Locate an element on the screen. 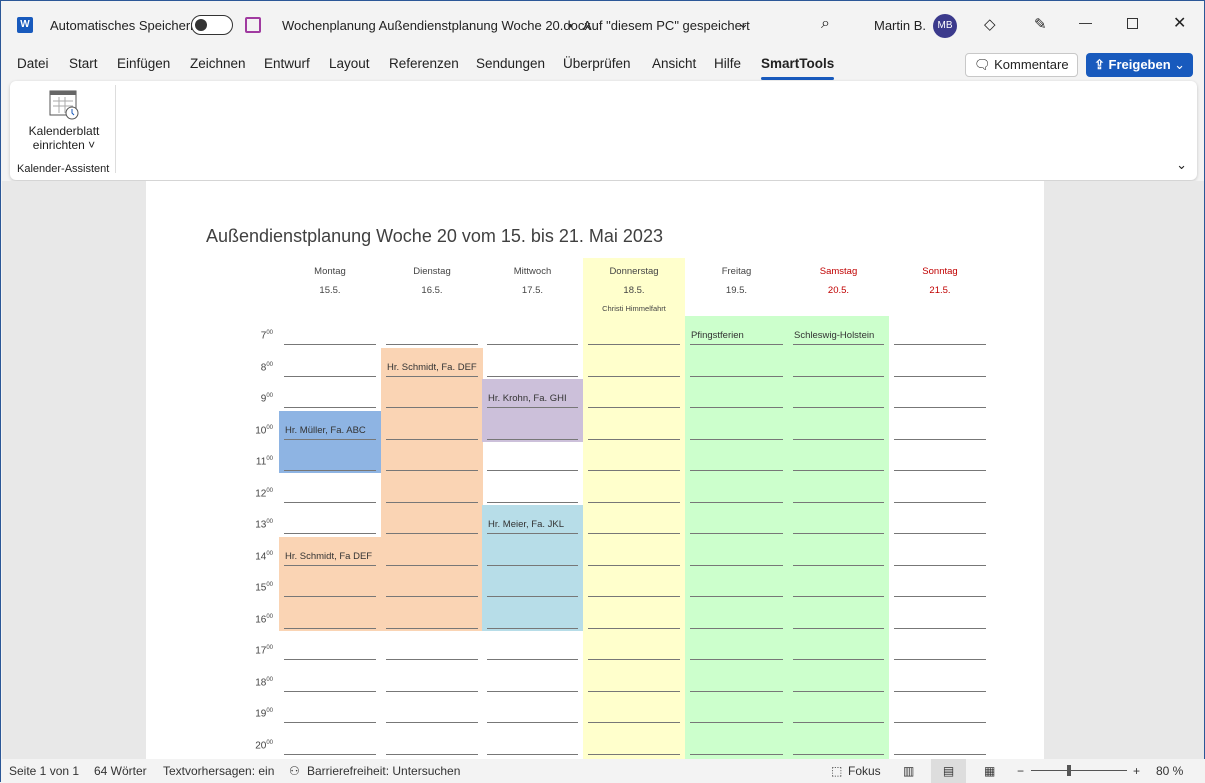 The height and width of the screenshot is (783, 1205). tab-entwurf: Entwurf is located at coordinates (287, 63).